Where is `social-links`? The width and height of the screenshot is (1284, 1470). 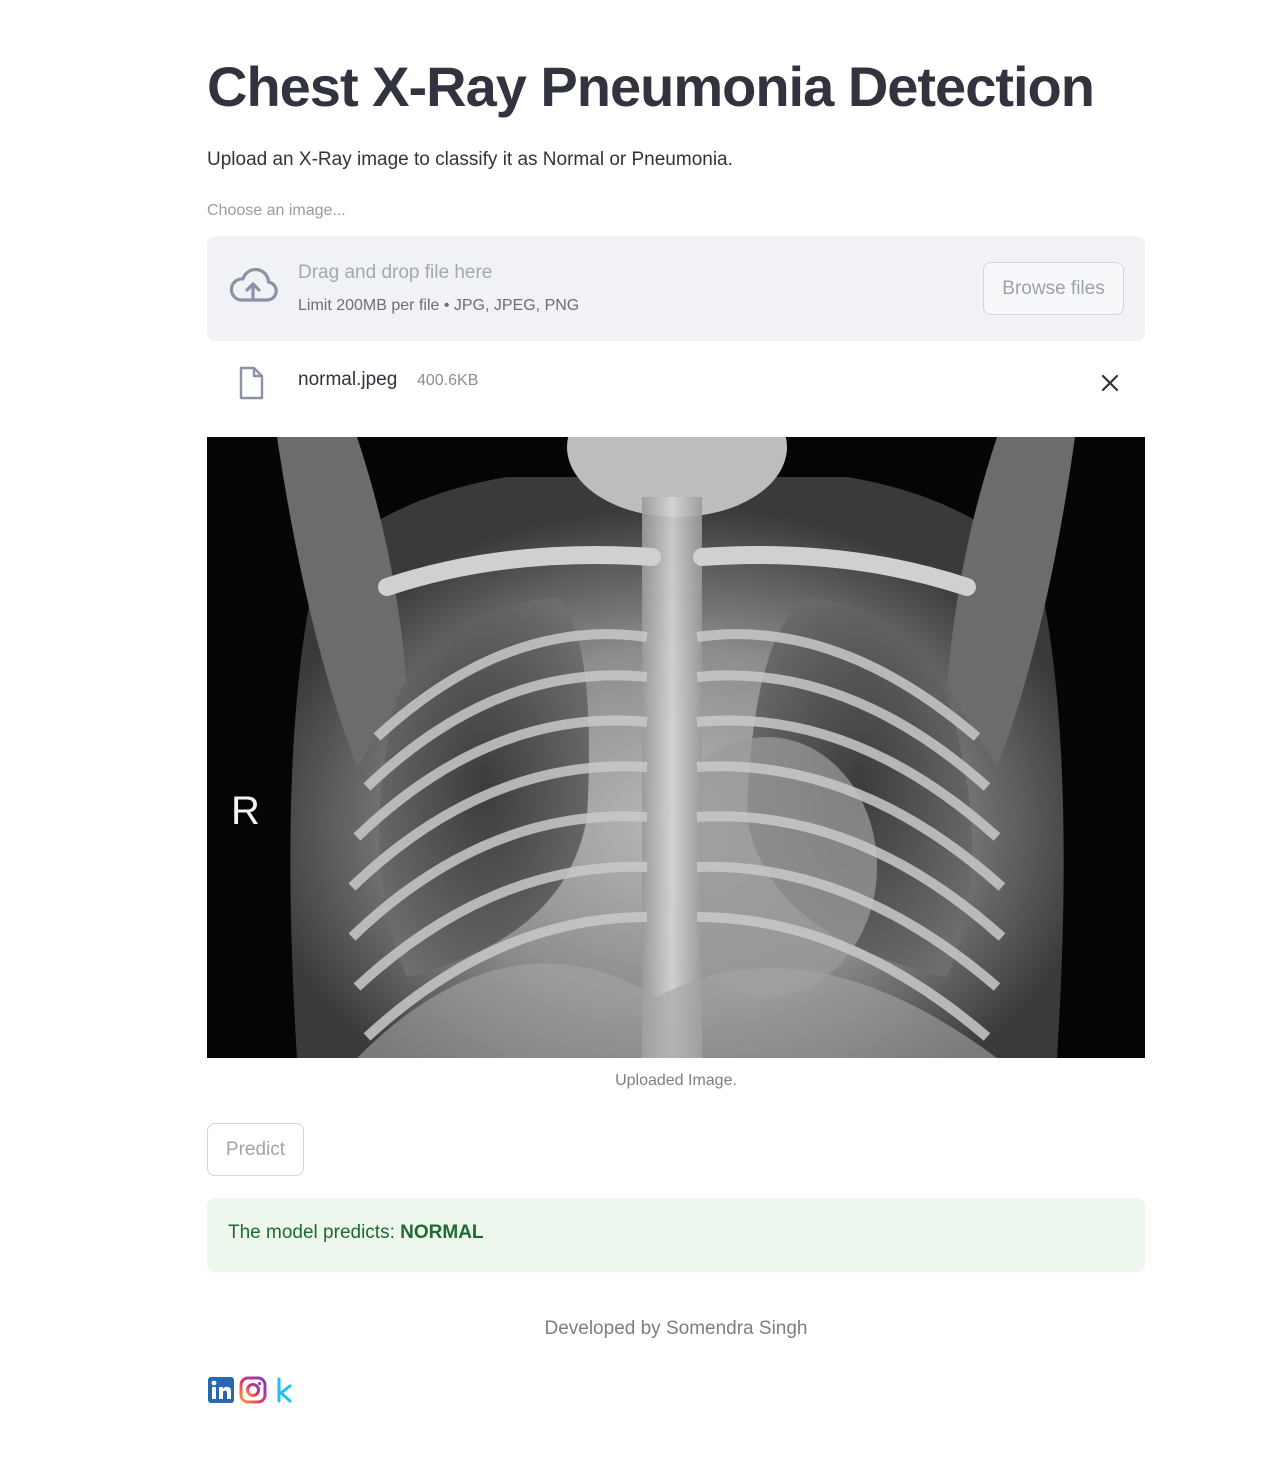 social-links is located at coordinates (253, 1390).